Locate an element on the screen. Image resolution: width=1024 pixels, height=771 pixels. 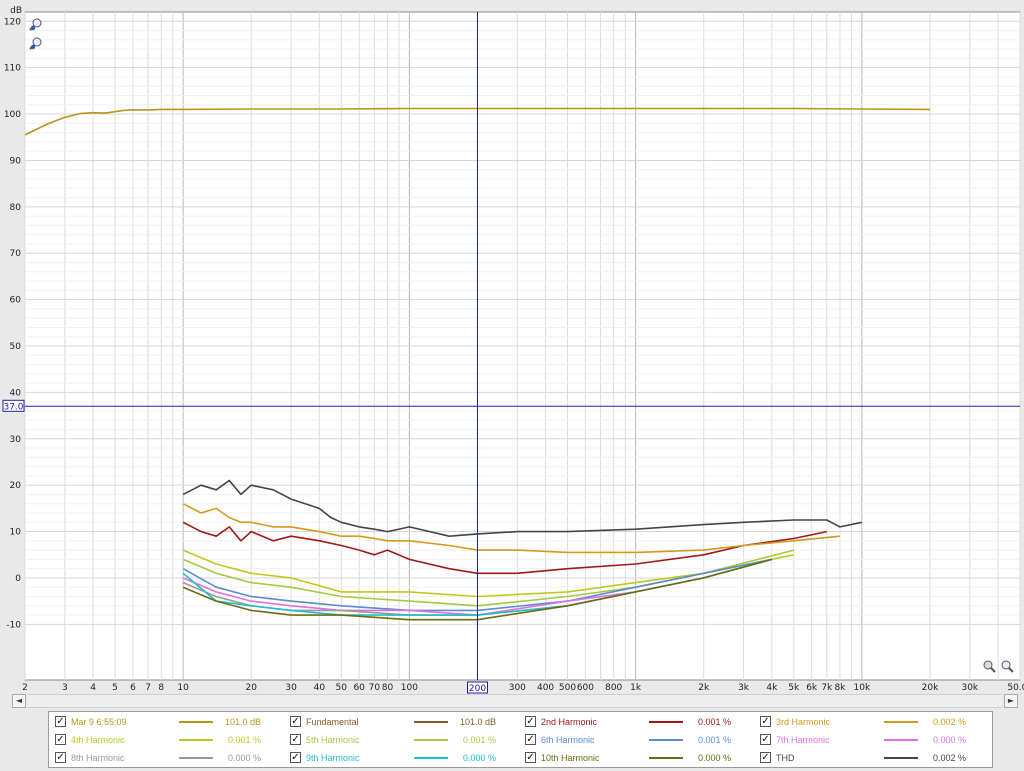
x-tick-label: 20k is located at coordinates (930, 688).